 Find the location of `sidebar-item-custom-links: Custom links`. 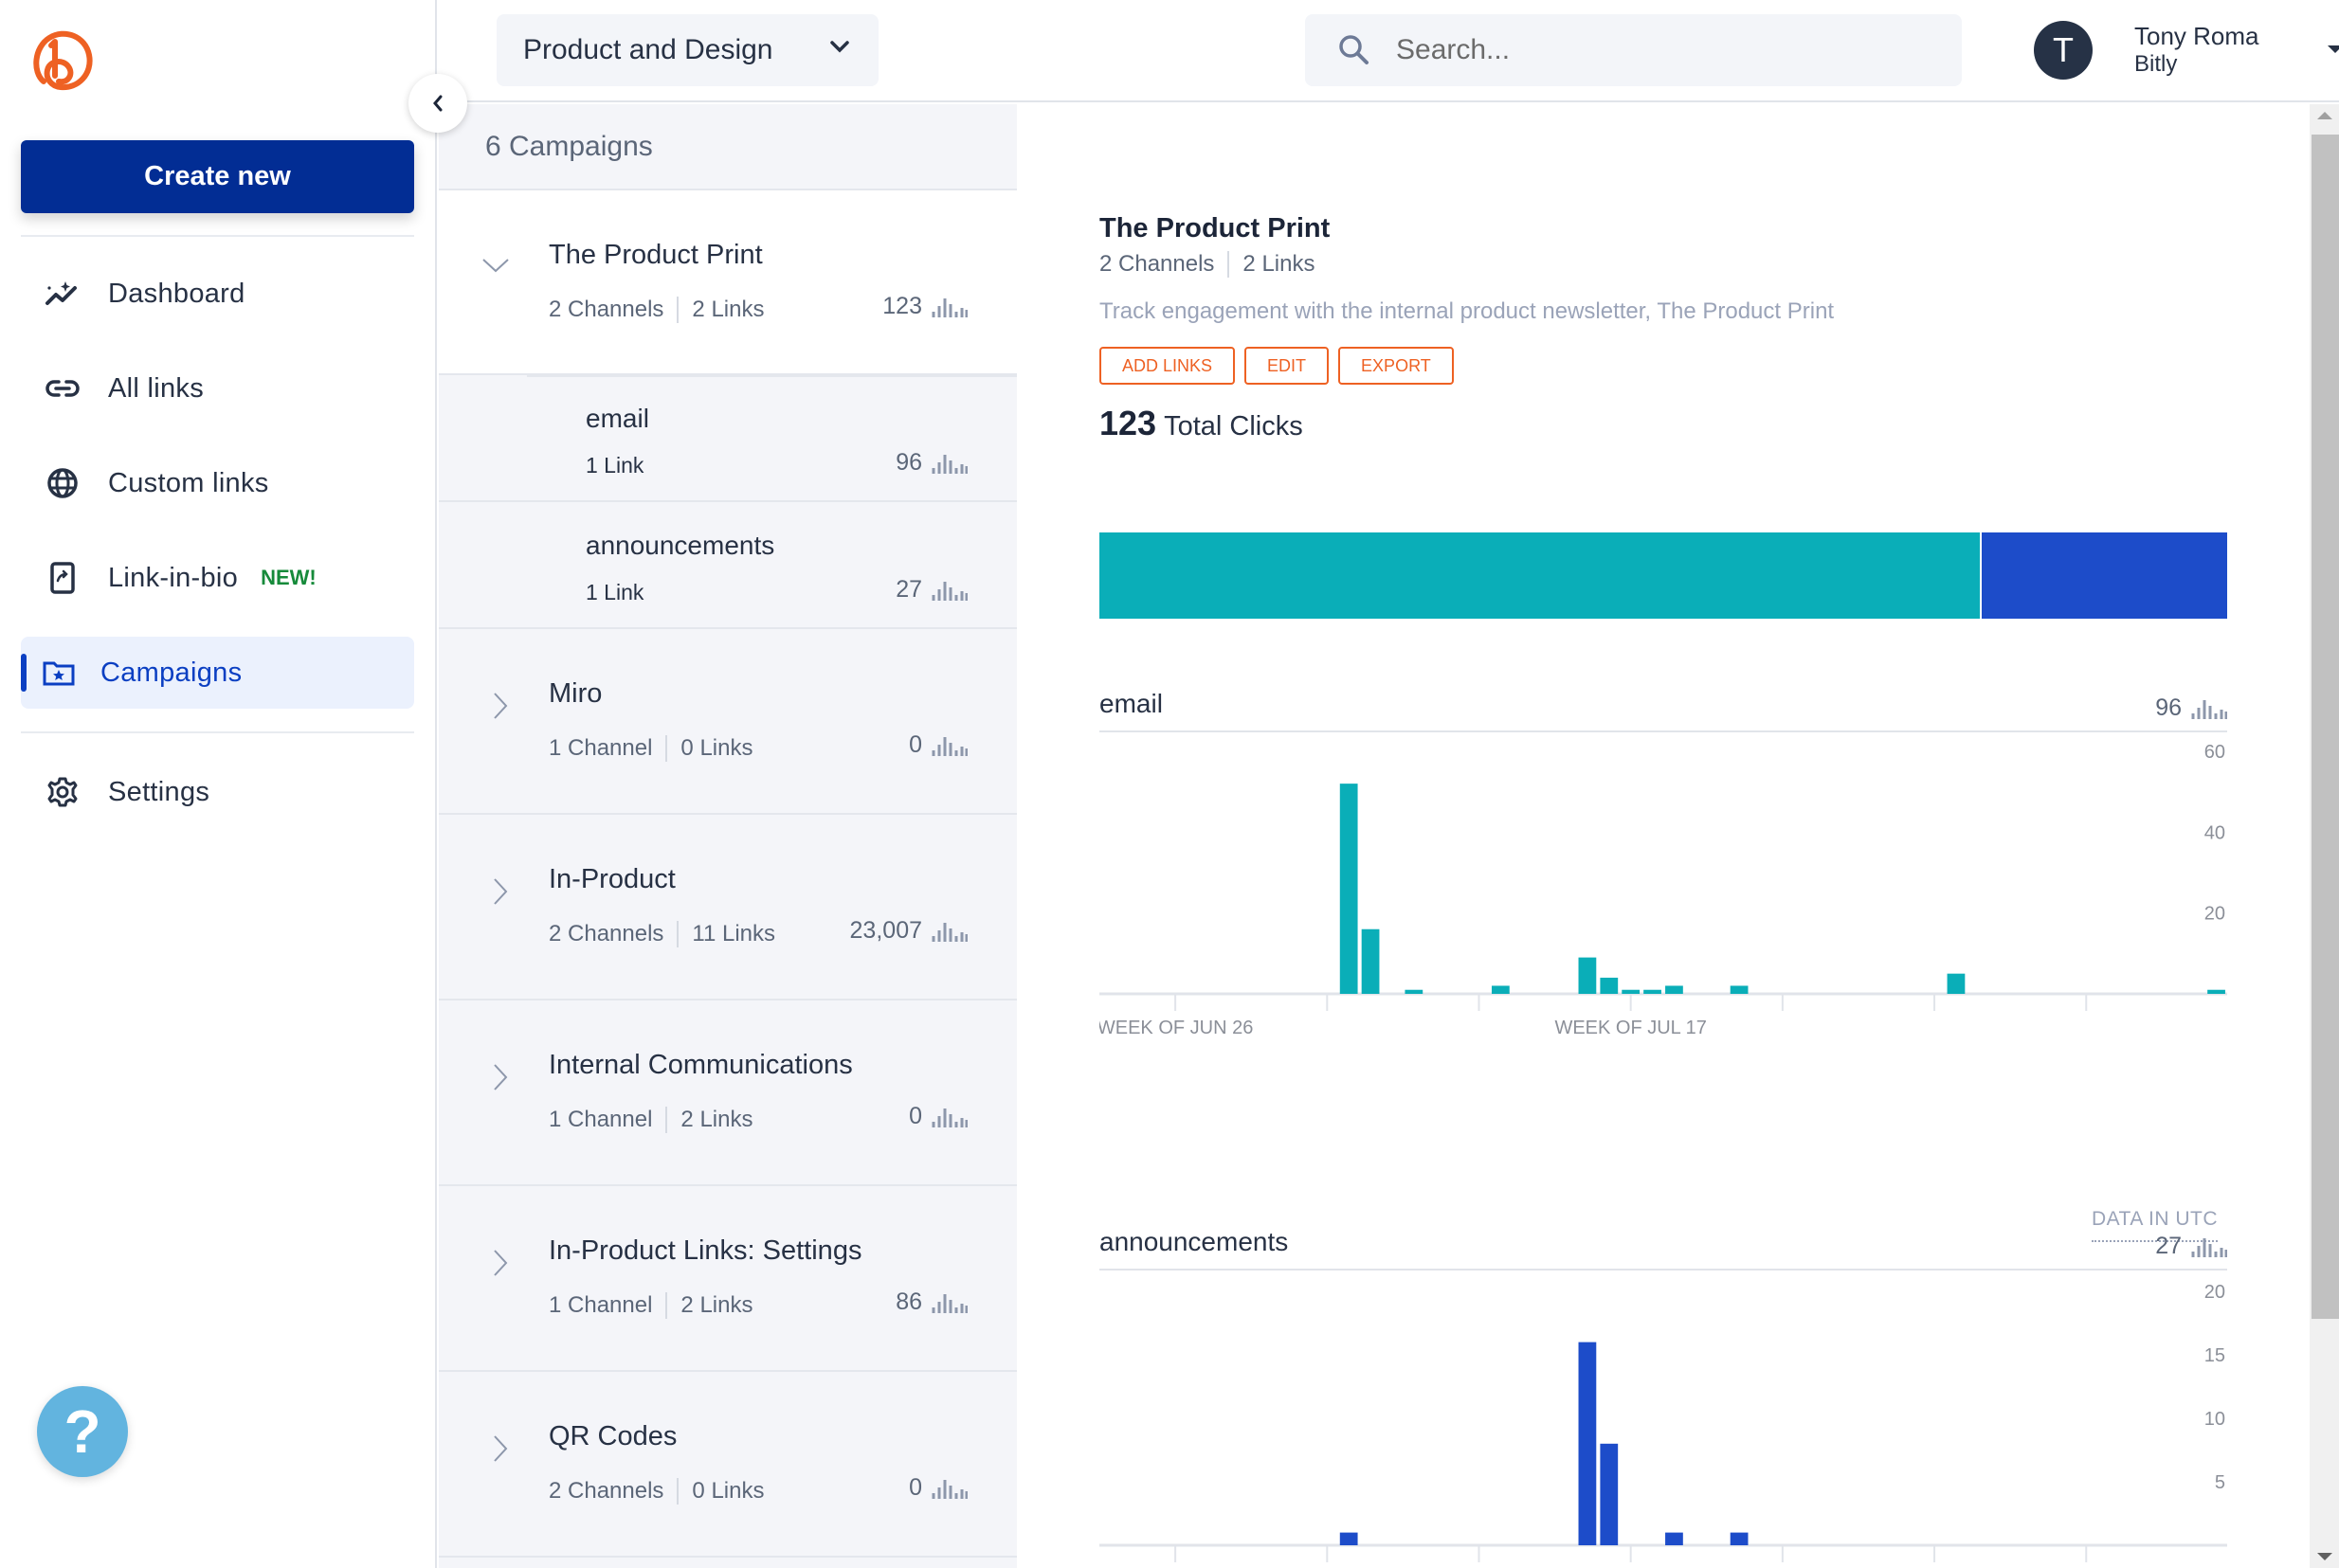

sidebar-item-custom-links: Custom links is located at coordinates (218, 483).